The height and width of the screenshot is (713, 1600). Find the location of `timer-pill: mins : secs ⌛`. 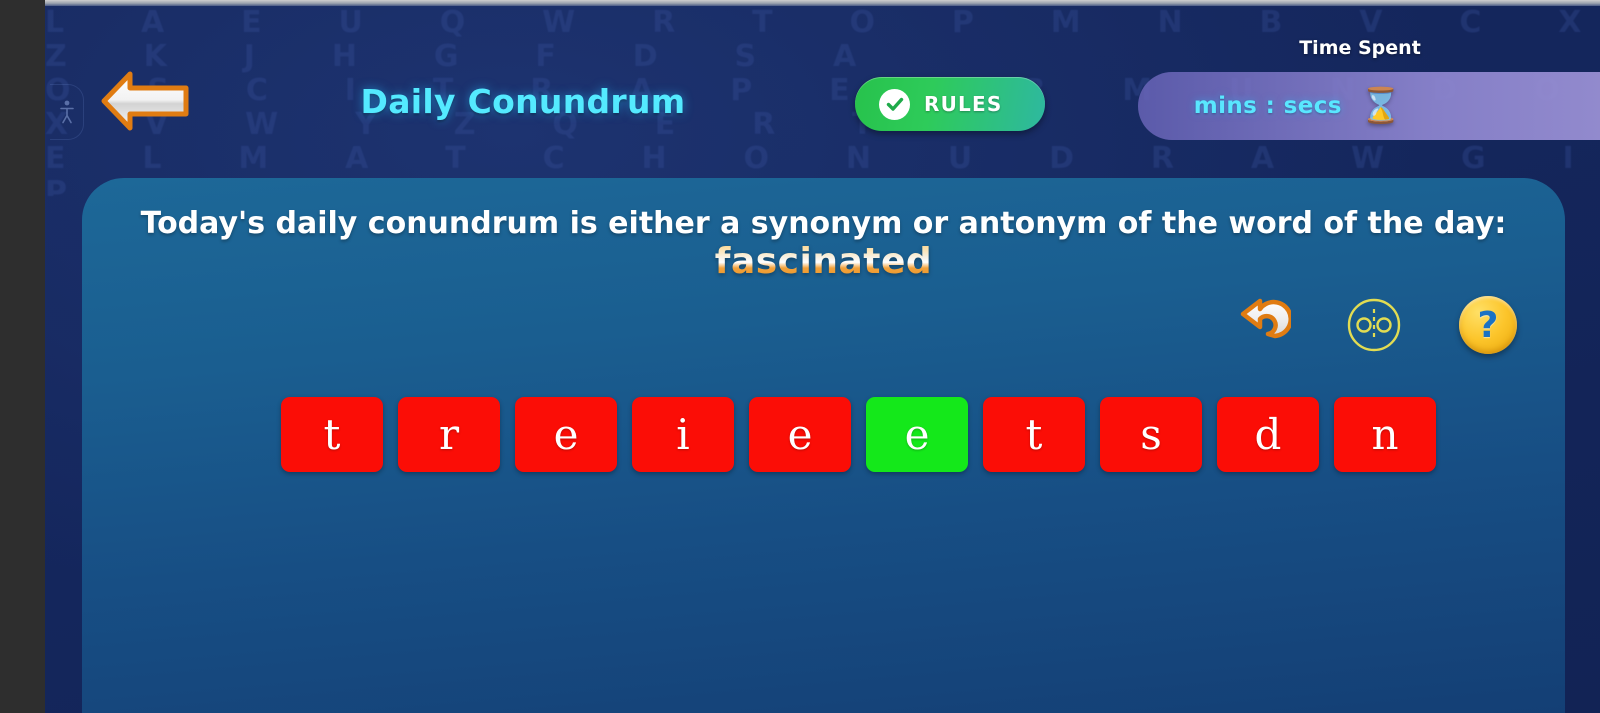

timer-pill: mins : secs ⌛ is located at coordinates (1369, 106).